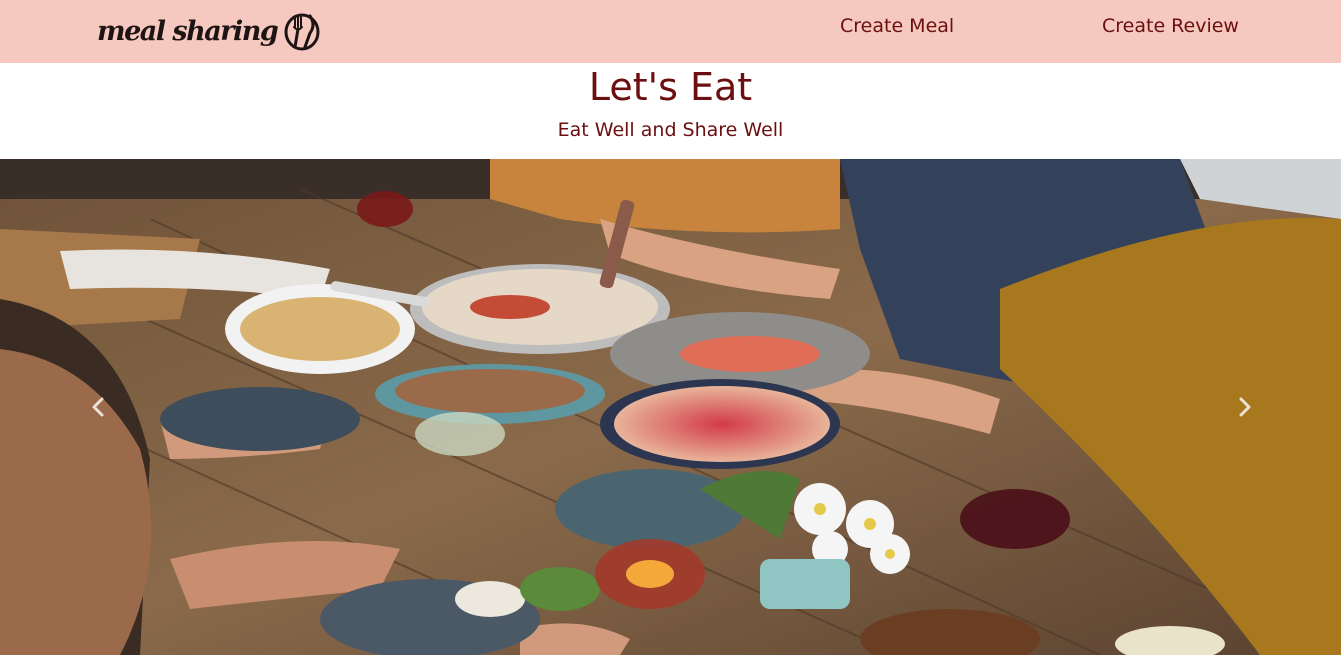 Image resolution: width=1341 pixels, height=655 pixels. What do you see at coordinates (188, 31) in the screenshot?
I see `brand-name: meal sharing` at bounding box center [188, 31].